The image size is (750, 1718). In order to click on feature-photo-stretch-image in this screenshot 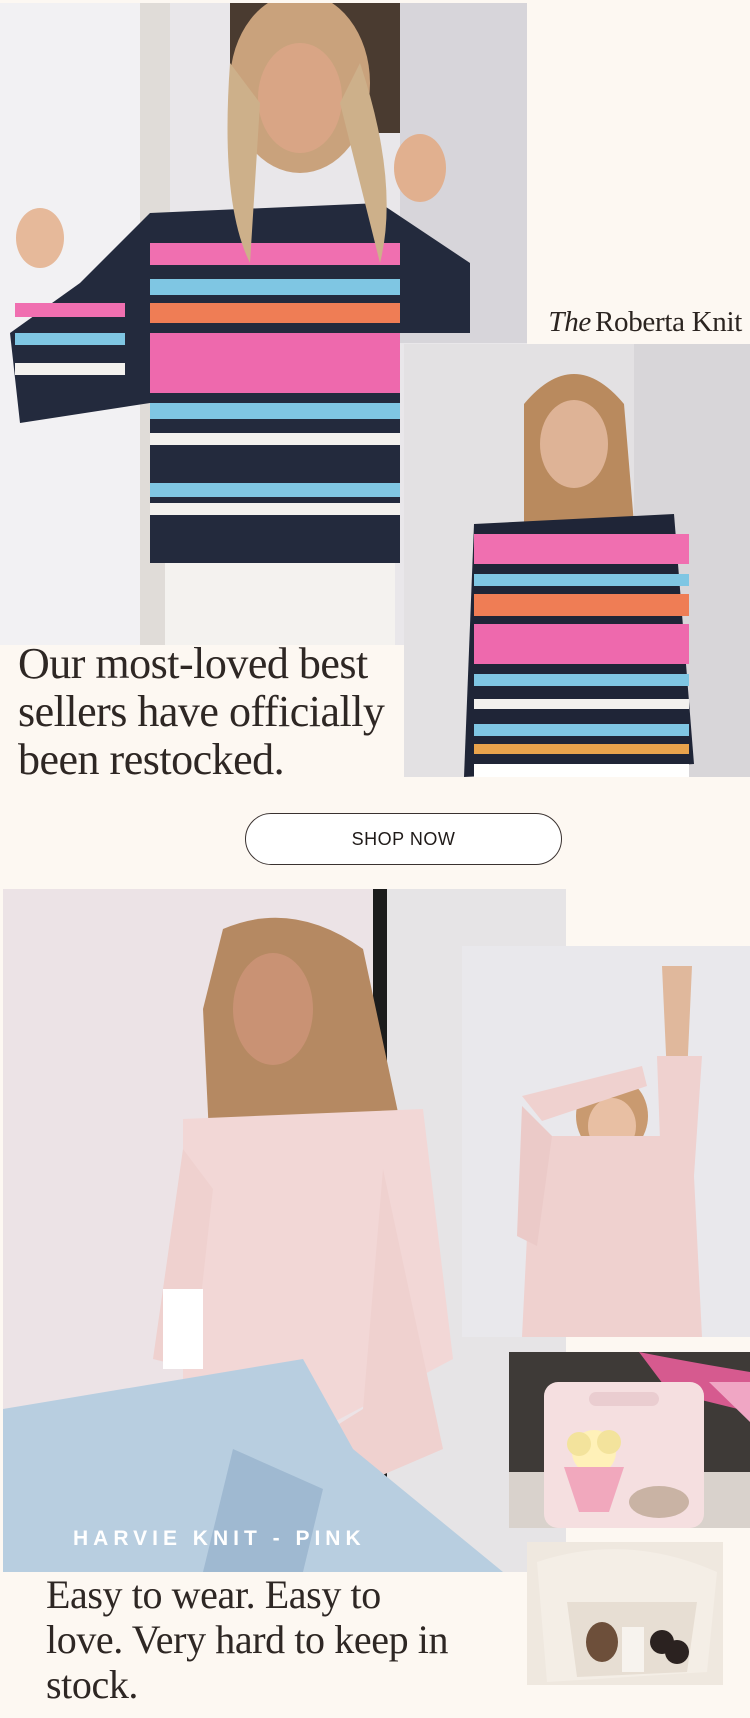, I will do `click(606, 1141)`.